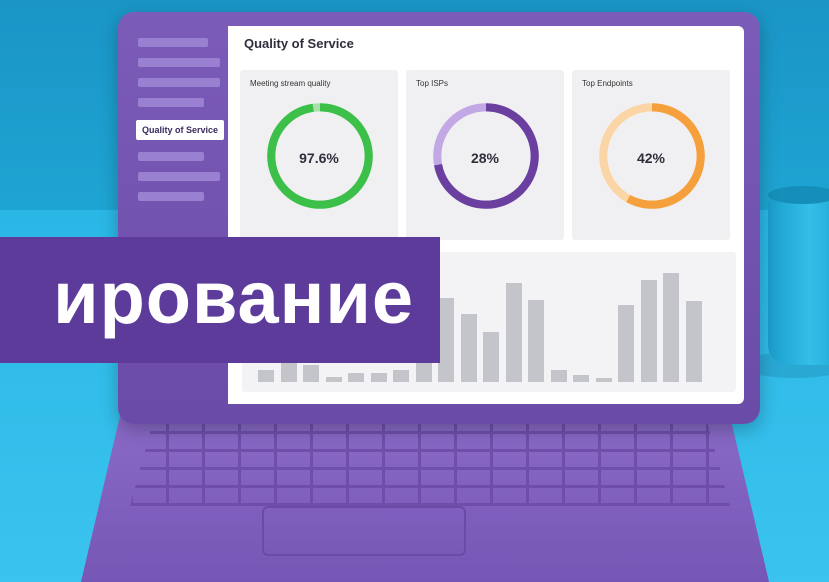  I want to click on card-label: Top ISPs, so click(432, 83).